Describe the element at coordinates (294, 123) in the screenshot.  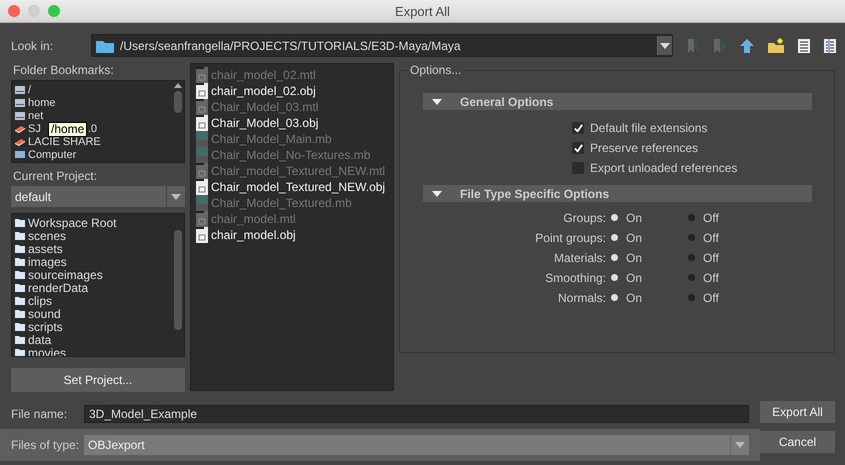
I see `file-item: Chair_Model_03.obj` at that location.